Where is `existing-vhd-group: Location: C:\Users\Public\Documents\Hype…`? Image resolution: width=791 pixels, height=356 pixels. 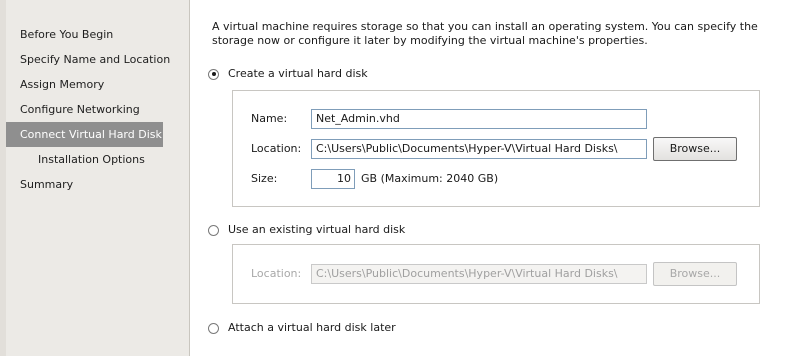 existing-vhd-group: Location: C:\Users\Public\Documents\Hype… is located at coordinates (496, 274).